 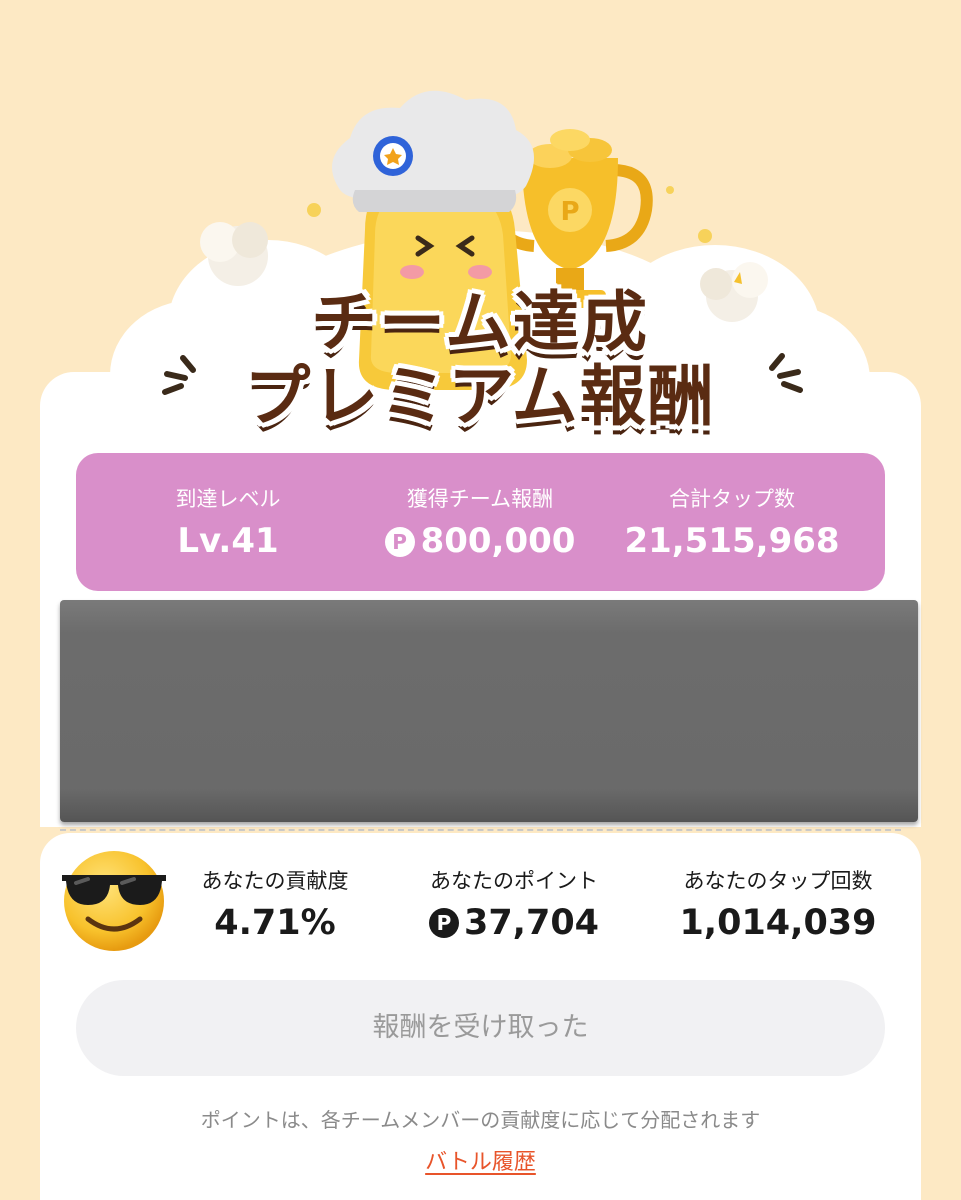 I want to click on divider, so click(x=480, y=830).